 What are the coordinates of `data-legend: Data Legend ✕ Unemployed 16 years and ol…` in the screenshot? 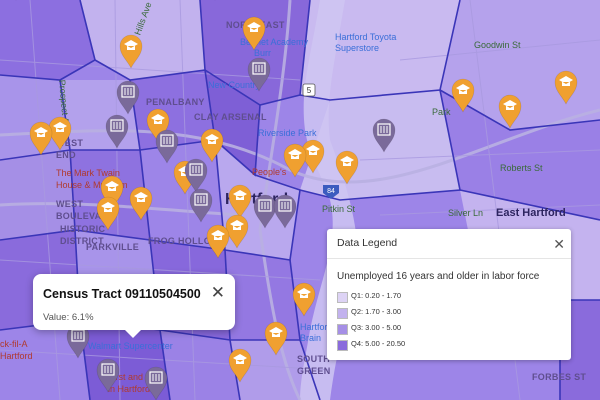 It's located at (449, 294).